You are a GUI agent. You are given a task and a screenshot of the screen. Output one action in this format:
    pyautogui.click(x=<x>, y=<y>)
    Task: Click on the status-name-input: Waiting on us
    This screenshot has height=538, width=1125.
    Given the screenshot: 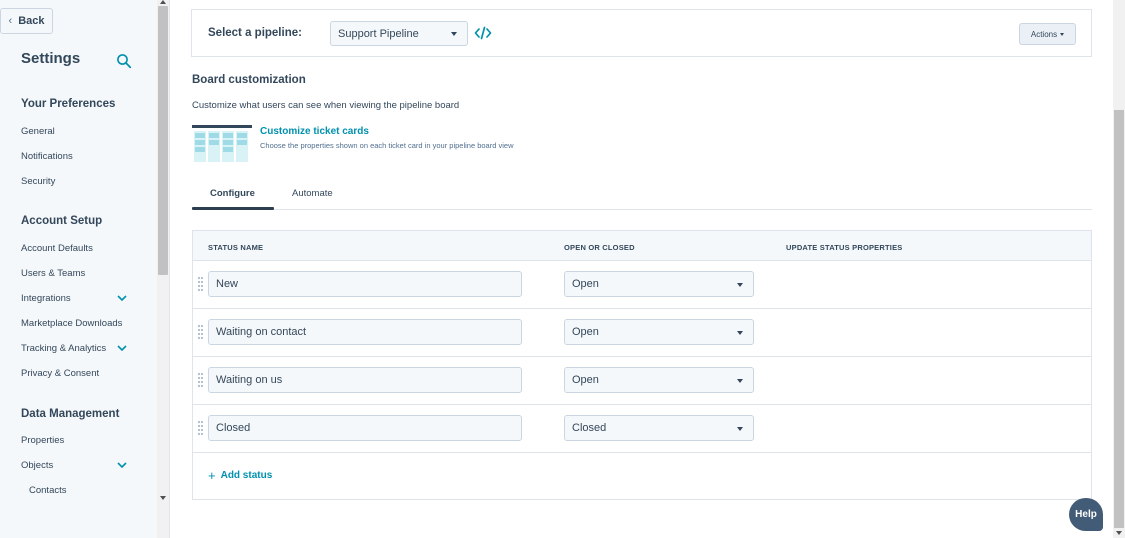 What is the action you would take?
    pyautogui.click(x=365, y=380)
    